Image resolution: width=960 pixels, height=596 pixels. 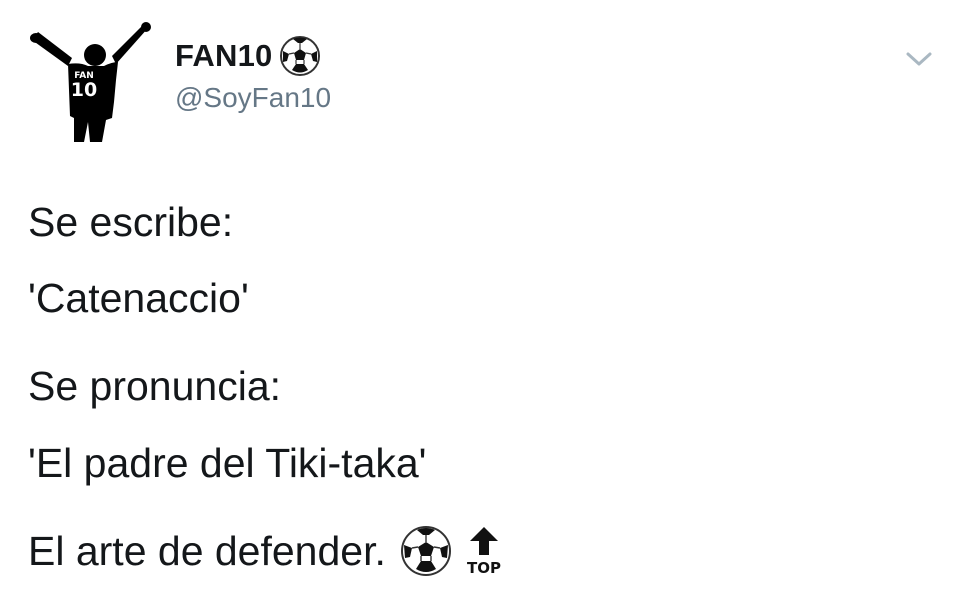 I want to click on player-silhouette-icon: FAN 10, so click(x=90, y=82).